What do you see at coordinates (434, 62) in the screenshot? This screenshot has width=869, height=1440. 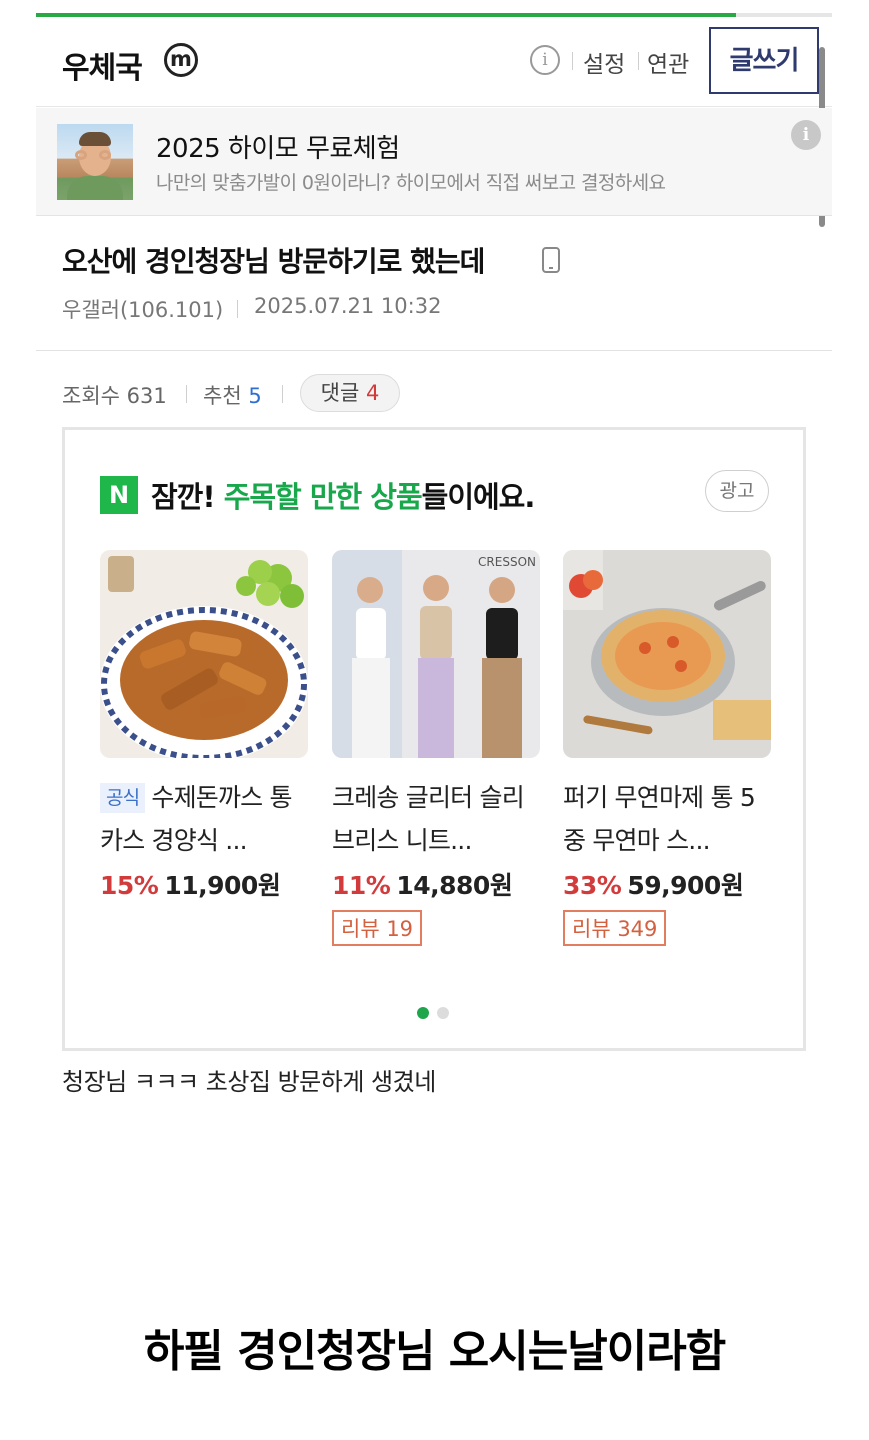 I see `gallery-header: 우체국 m i 설정 연관 글쓰기` at bounding box center [434, 62].